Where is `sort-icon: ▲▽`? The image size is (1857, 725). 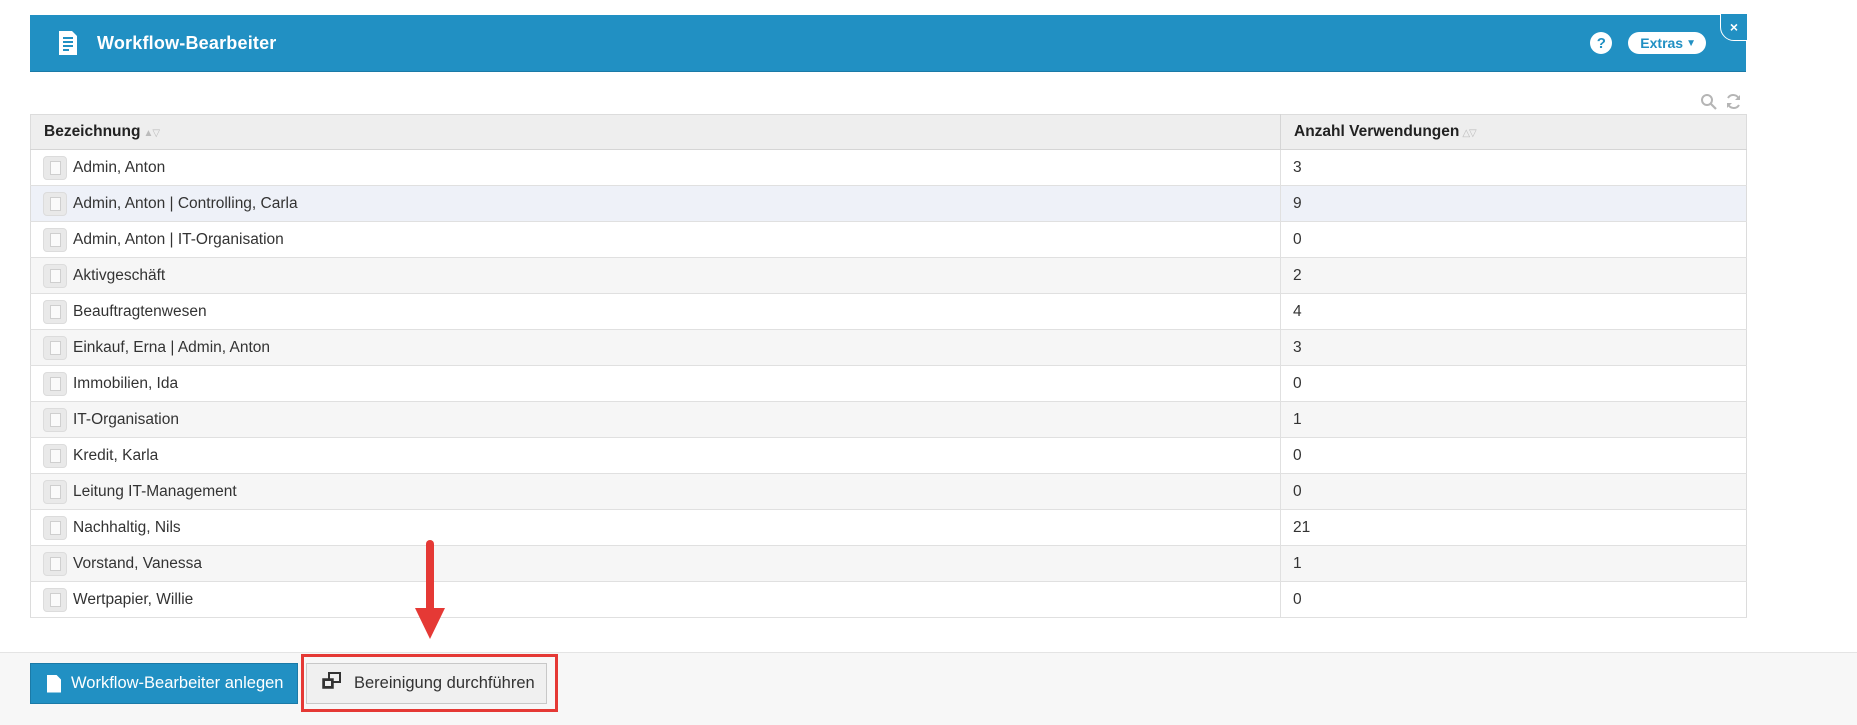
sort-icon: ▲▽ is located at coordinates (151, 133).